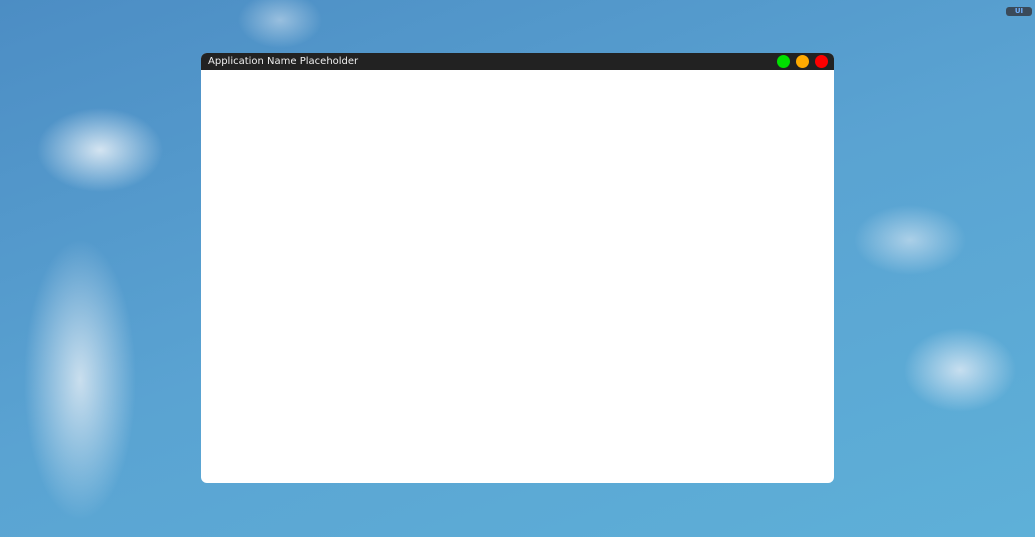  Describe the element at coordinates (517, 61) in the screenshot. I see `title-bar: Application Name Placeholder` at that location.